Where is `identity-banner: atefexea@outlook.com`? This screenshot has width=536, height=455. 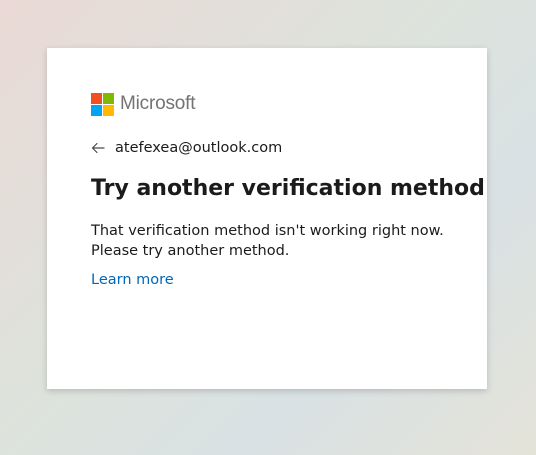
identity-banner: atefexea@outlook.com is located at coordinates (186, 148).